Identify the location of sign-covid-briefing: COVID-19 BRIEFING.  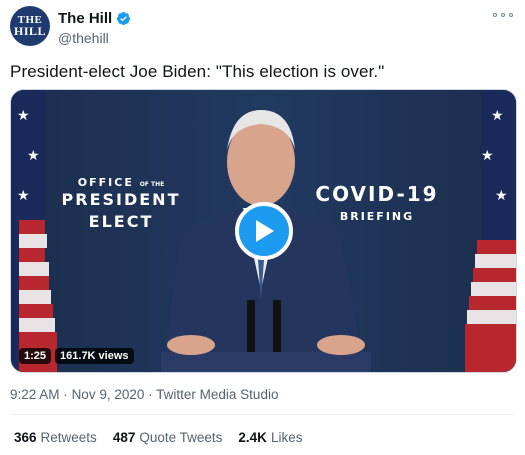
(377, 202).